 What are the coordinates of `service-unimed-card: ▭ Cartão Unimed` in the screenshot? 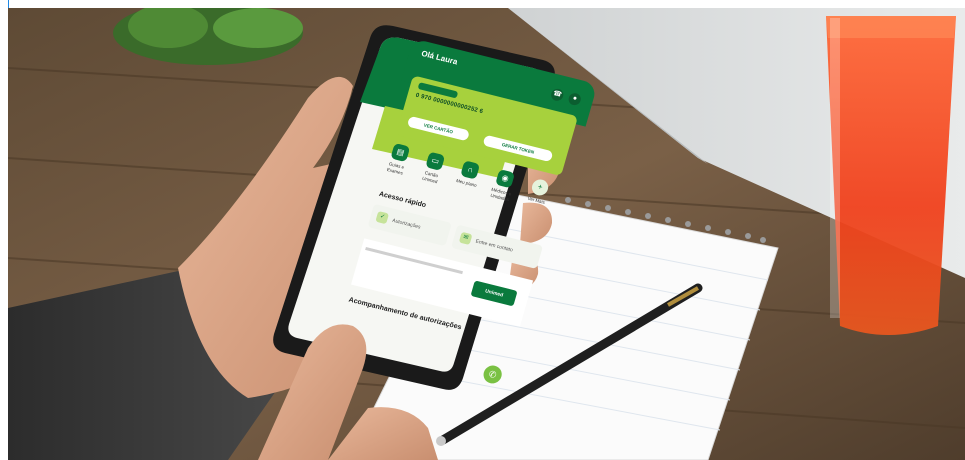 It's located at (433, 168).